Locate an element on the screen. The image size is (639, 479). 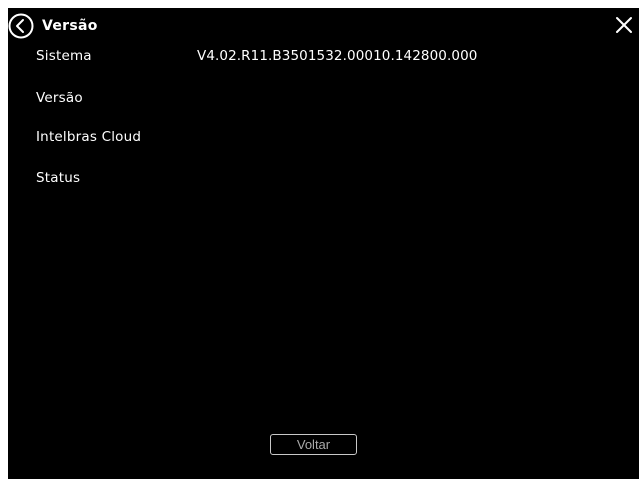
sistema-value: V4.02.R11.B3501532.00010.142800.000 is located at coordinates (337, 56).